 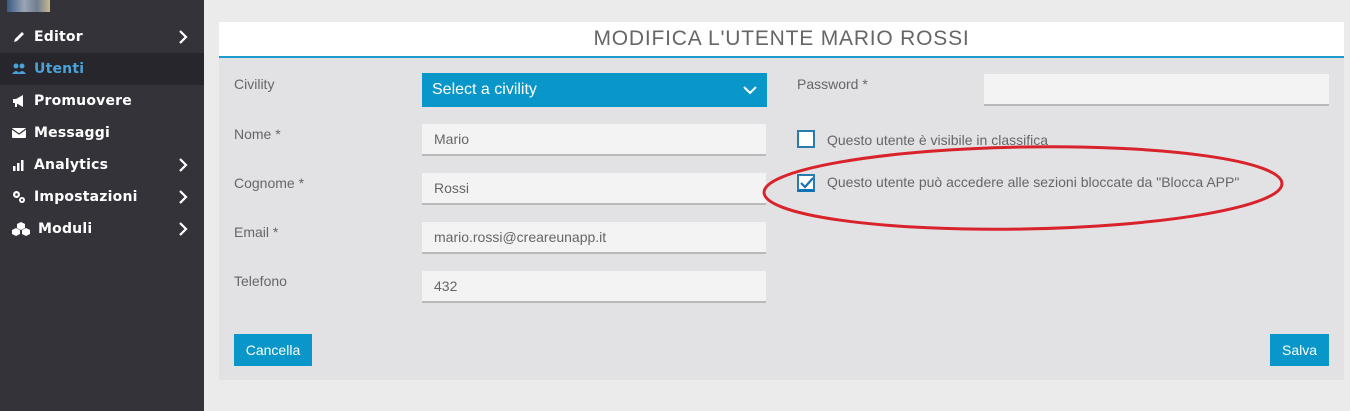 What do you see at coordinates (260, 281) in the screenshot?
I see `telefono-label: Telefono` at bounding box center [260, 281].